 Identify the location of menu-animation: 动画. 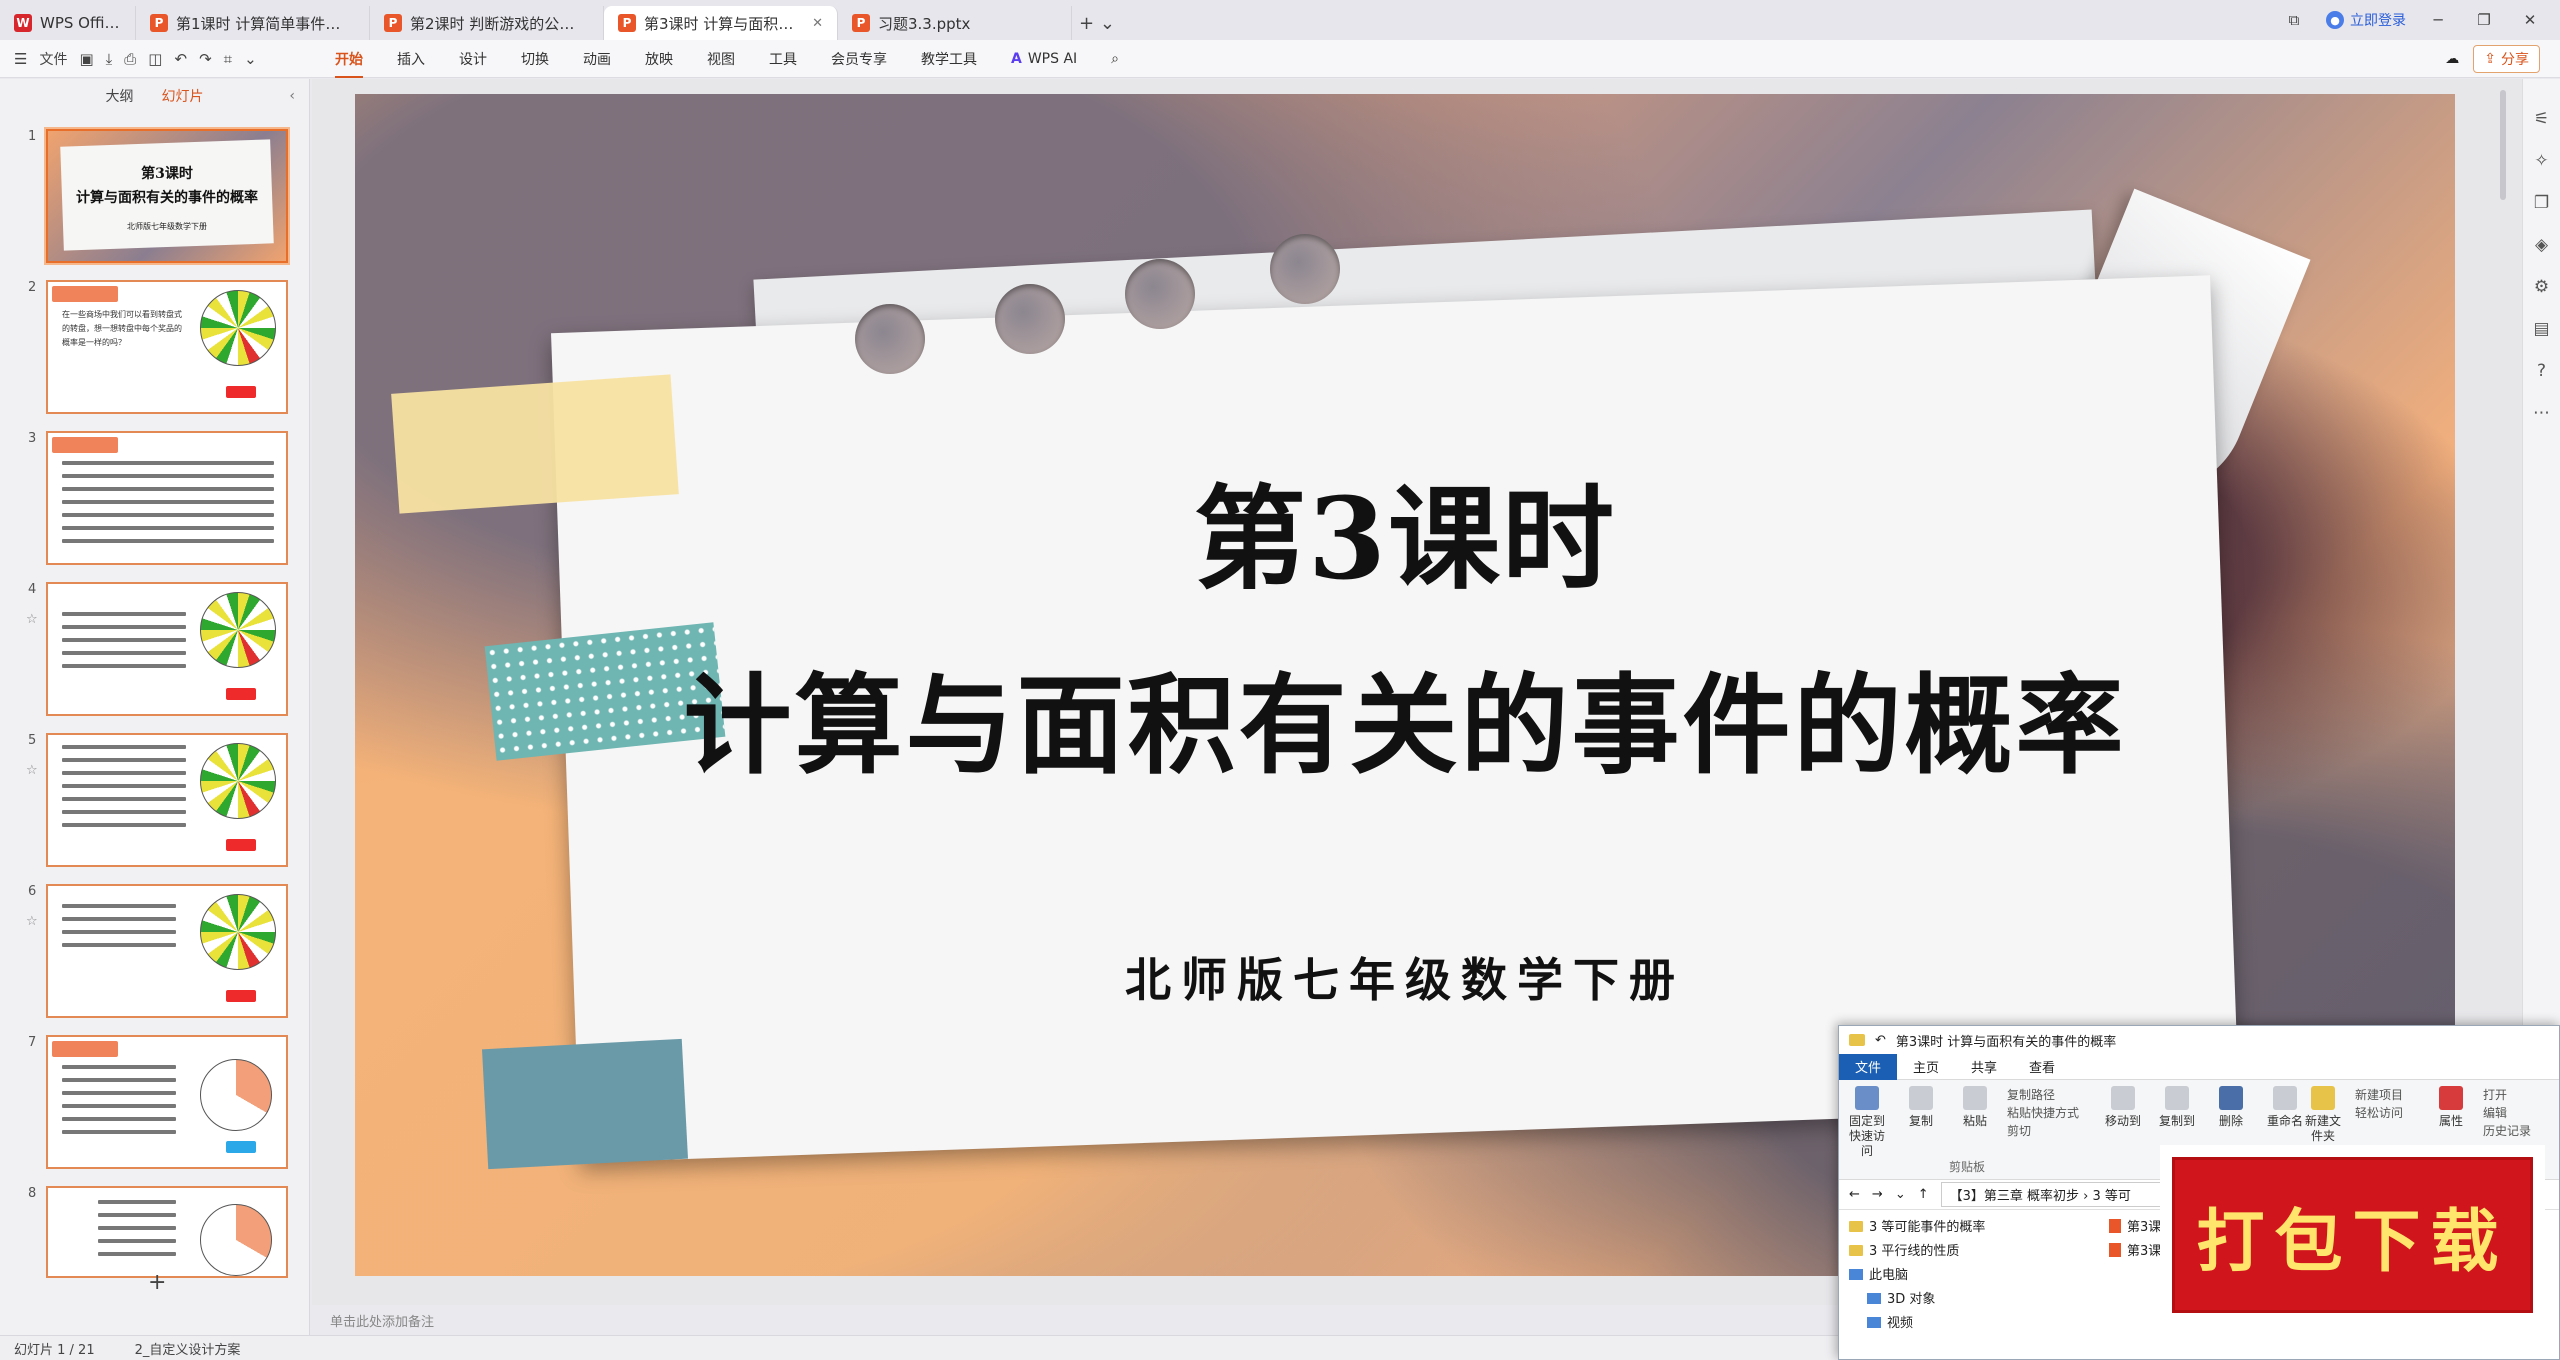
(597, 59).